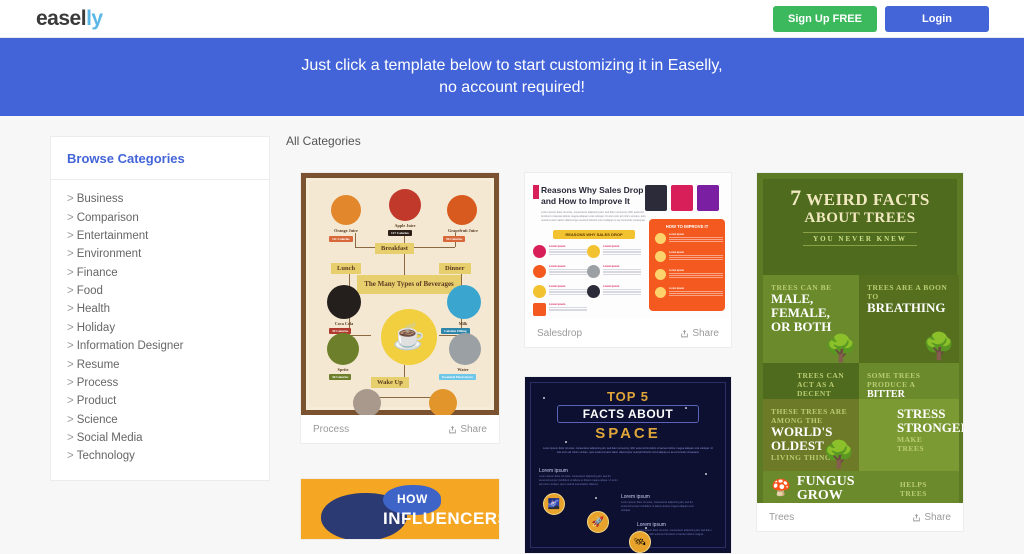  What do you see at coordinates (160, 401) in the screenshot?
I see `sidebar-item-product: > Product` at bounding box center [160, 401].